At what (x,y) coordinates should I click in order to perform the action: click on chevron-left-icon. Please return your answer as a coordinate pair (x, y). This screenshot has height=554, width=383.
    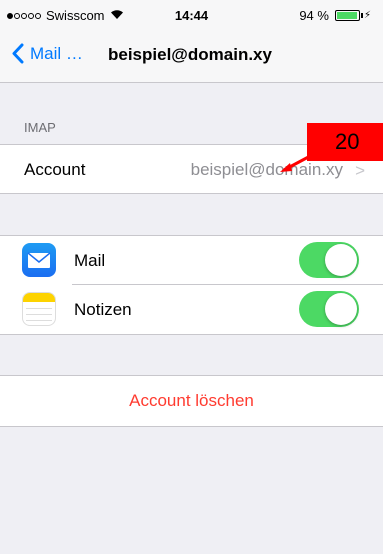
    Looking at the image, I should click on (18, 53).